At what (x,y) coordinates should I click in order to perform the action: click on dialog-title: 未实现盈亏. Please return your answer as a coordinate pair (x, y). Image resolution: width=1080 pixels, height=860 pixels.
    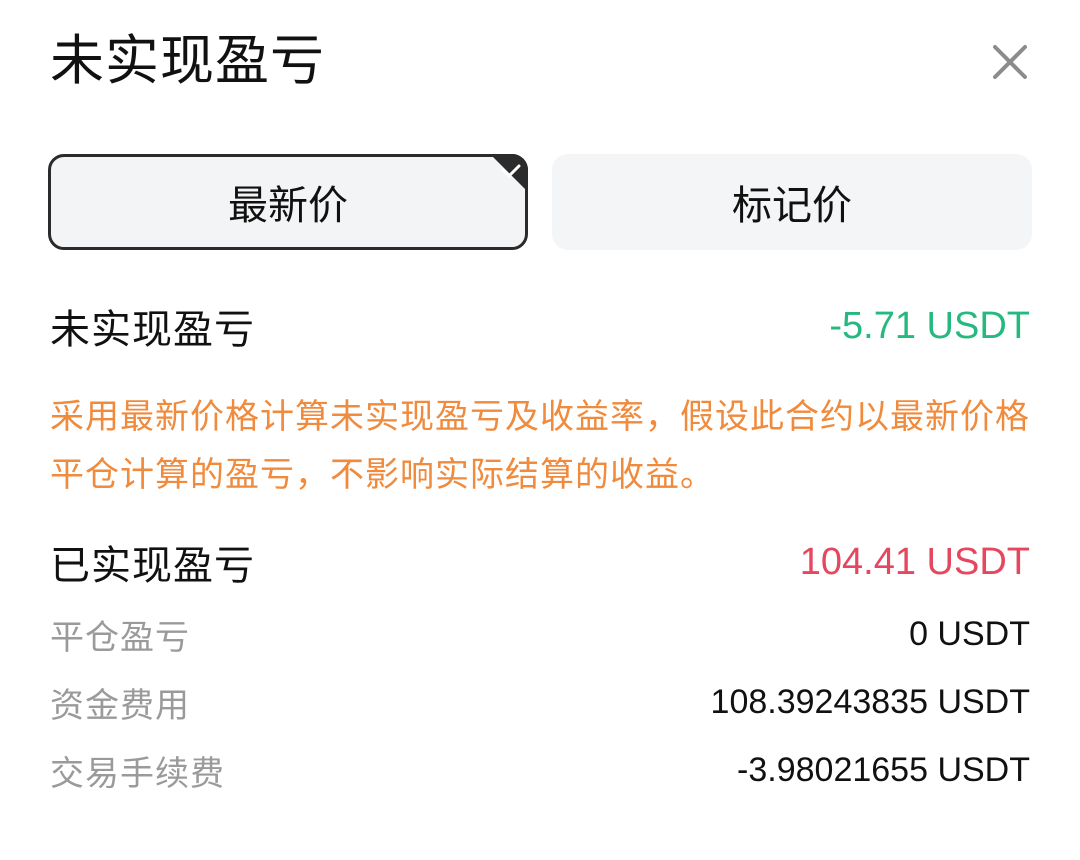
    Looking at the image, I should click on (187, 60).